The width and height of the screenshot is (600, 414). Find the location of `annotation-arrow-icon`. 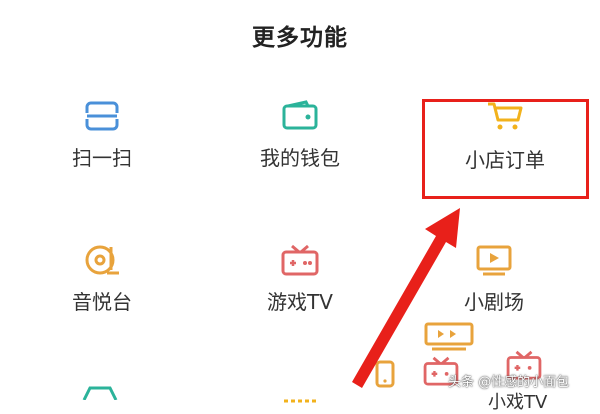

annotation-arrow-icon is located at coordinates (406, 298).